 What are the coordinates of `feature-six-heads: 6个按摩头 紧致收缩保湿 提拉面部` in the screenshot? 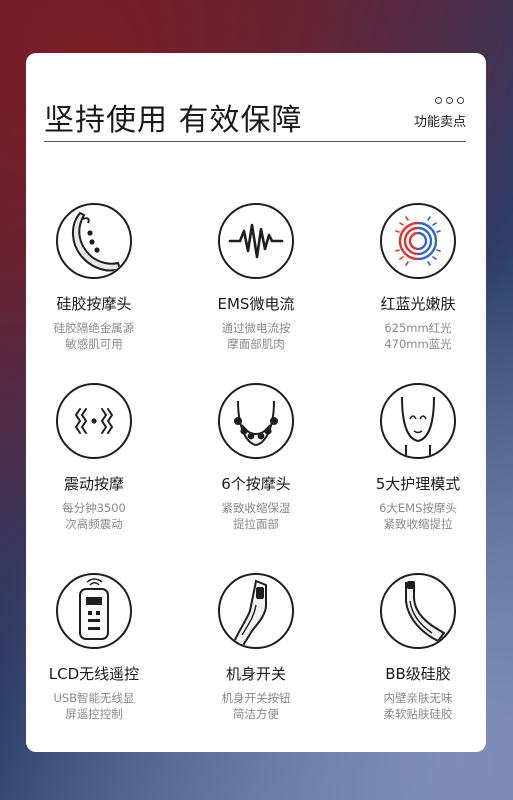 It's located at (256, 457).